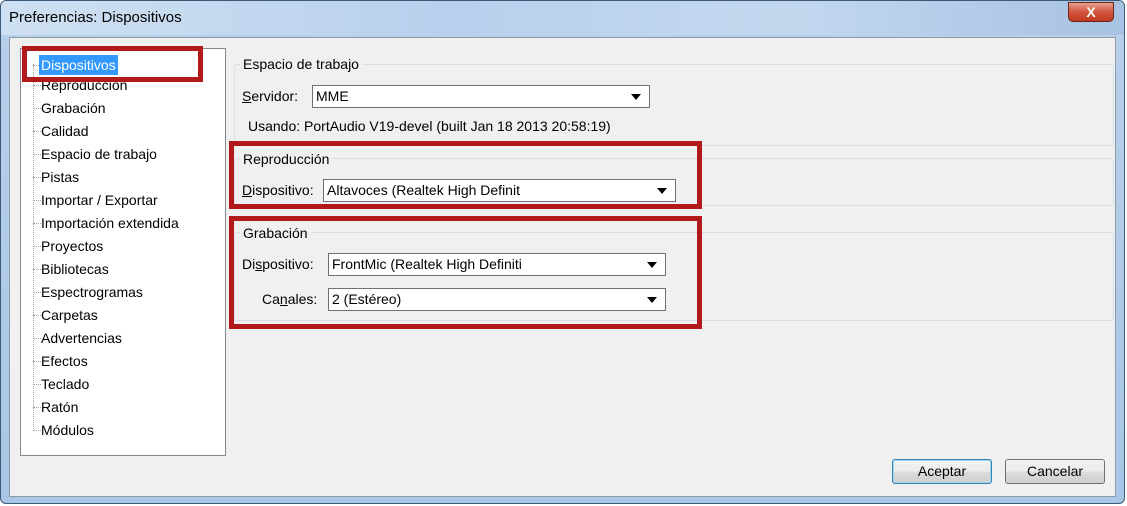 This screenshot has height=506, width=1127. What do you see at coordinates (75, 269) in the screenshot?
I see `tree-item-bibliotecas: Bibliotecas` at bounding box center [75, 269].